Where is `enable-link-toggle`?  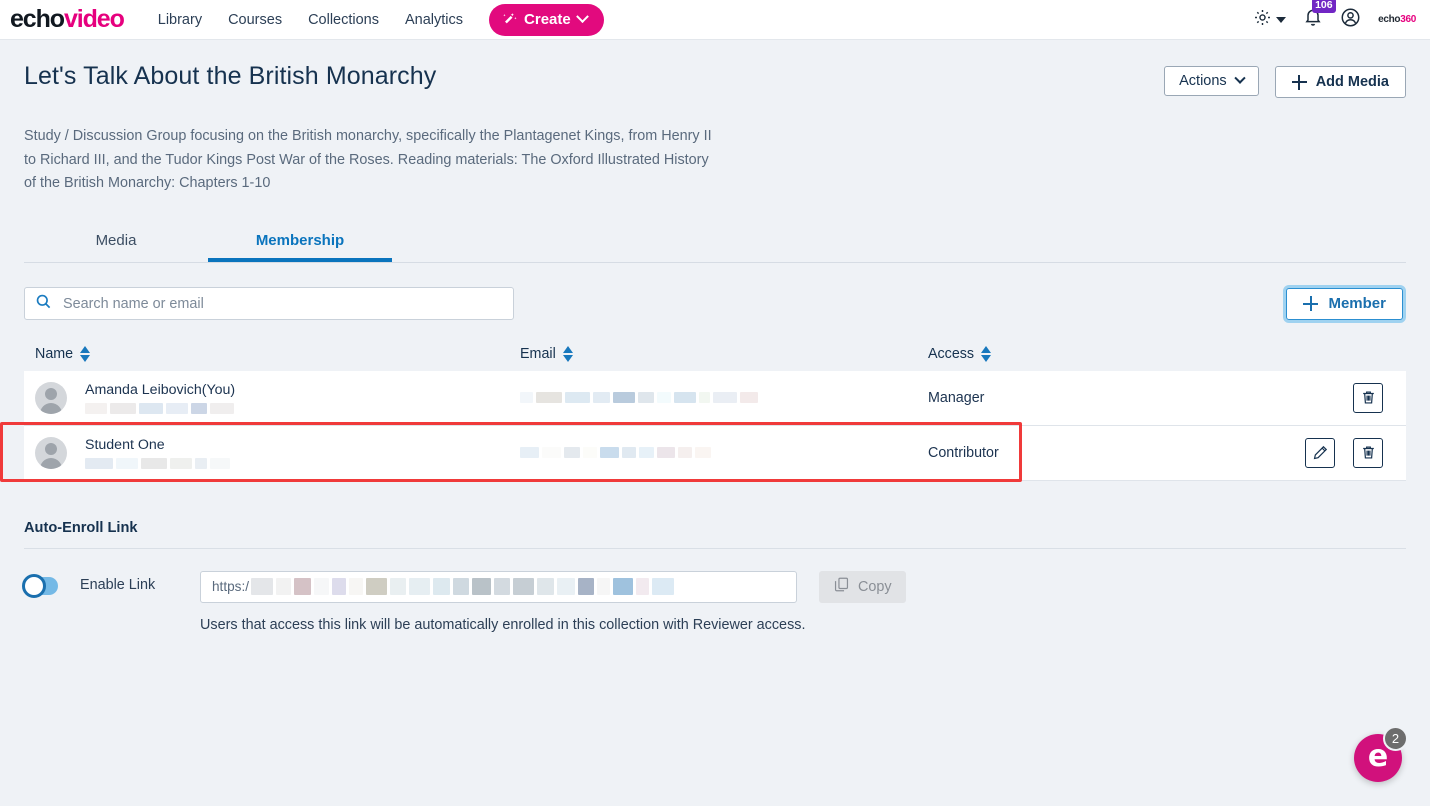 enable-link-toggle is located at coordinates (40, 585).